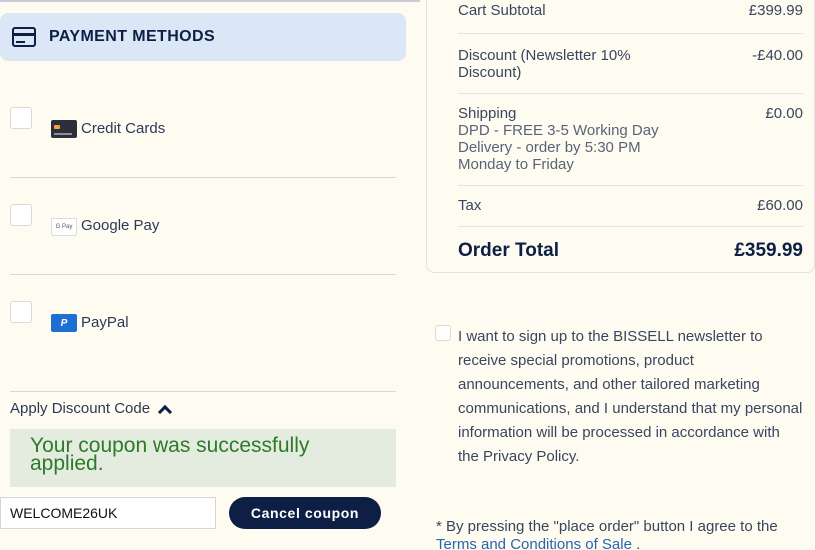 The height and width of the screenshot is (550, 815). I want to click on tax-row: Tax £60.00, so click(630, 206).